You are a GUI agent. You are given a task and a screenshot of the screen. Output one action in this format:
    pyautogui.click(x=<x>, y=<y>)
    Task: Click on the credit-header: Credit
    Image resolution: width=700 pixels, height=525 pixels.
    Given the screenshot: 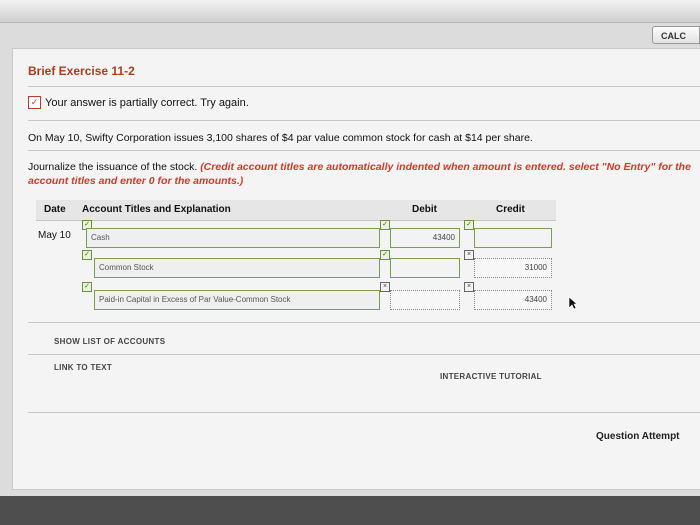 What is the action you would take?
    pyautogui.click(x=510, y=209)
    